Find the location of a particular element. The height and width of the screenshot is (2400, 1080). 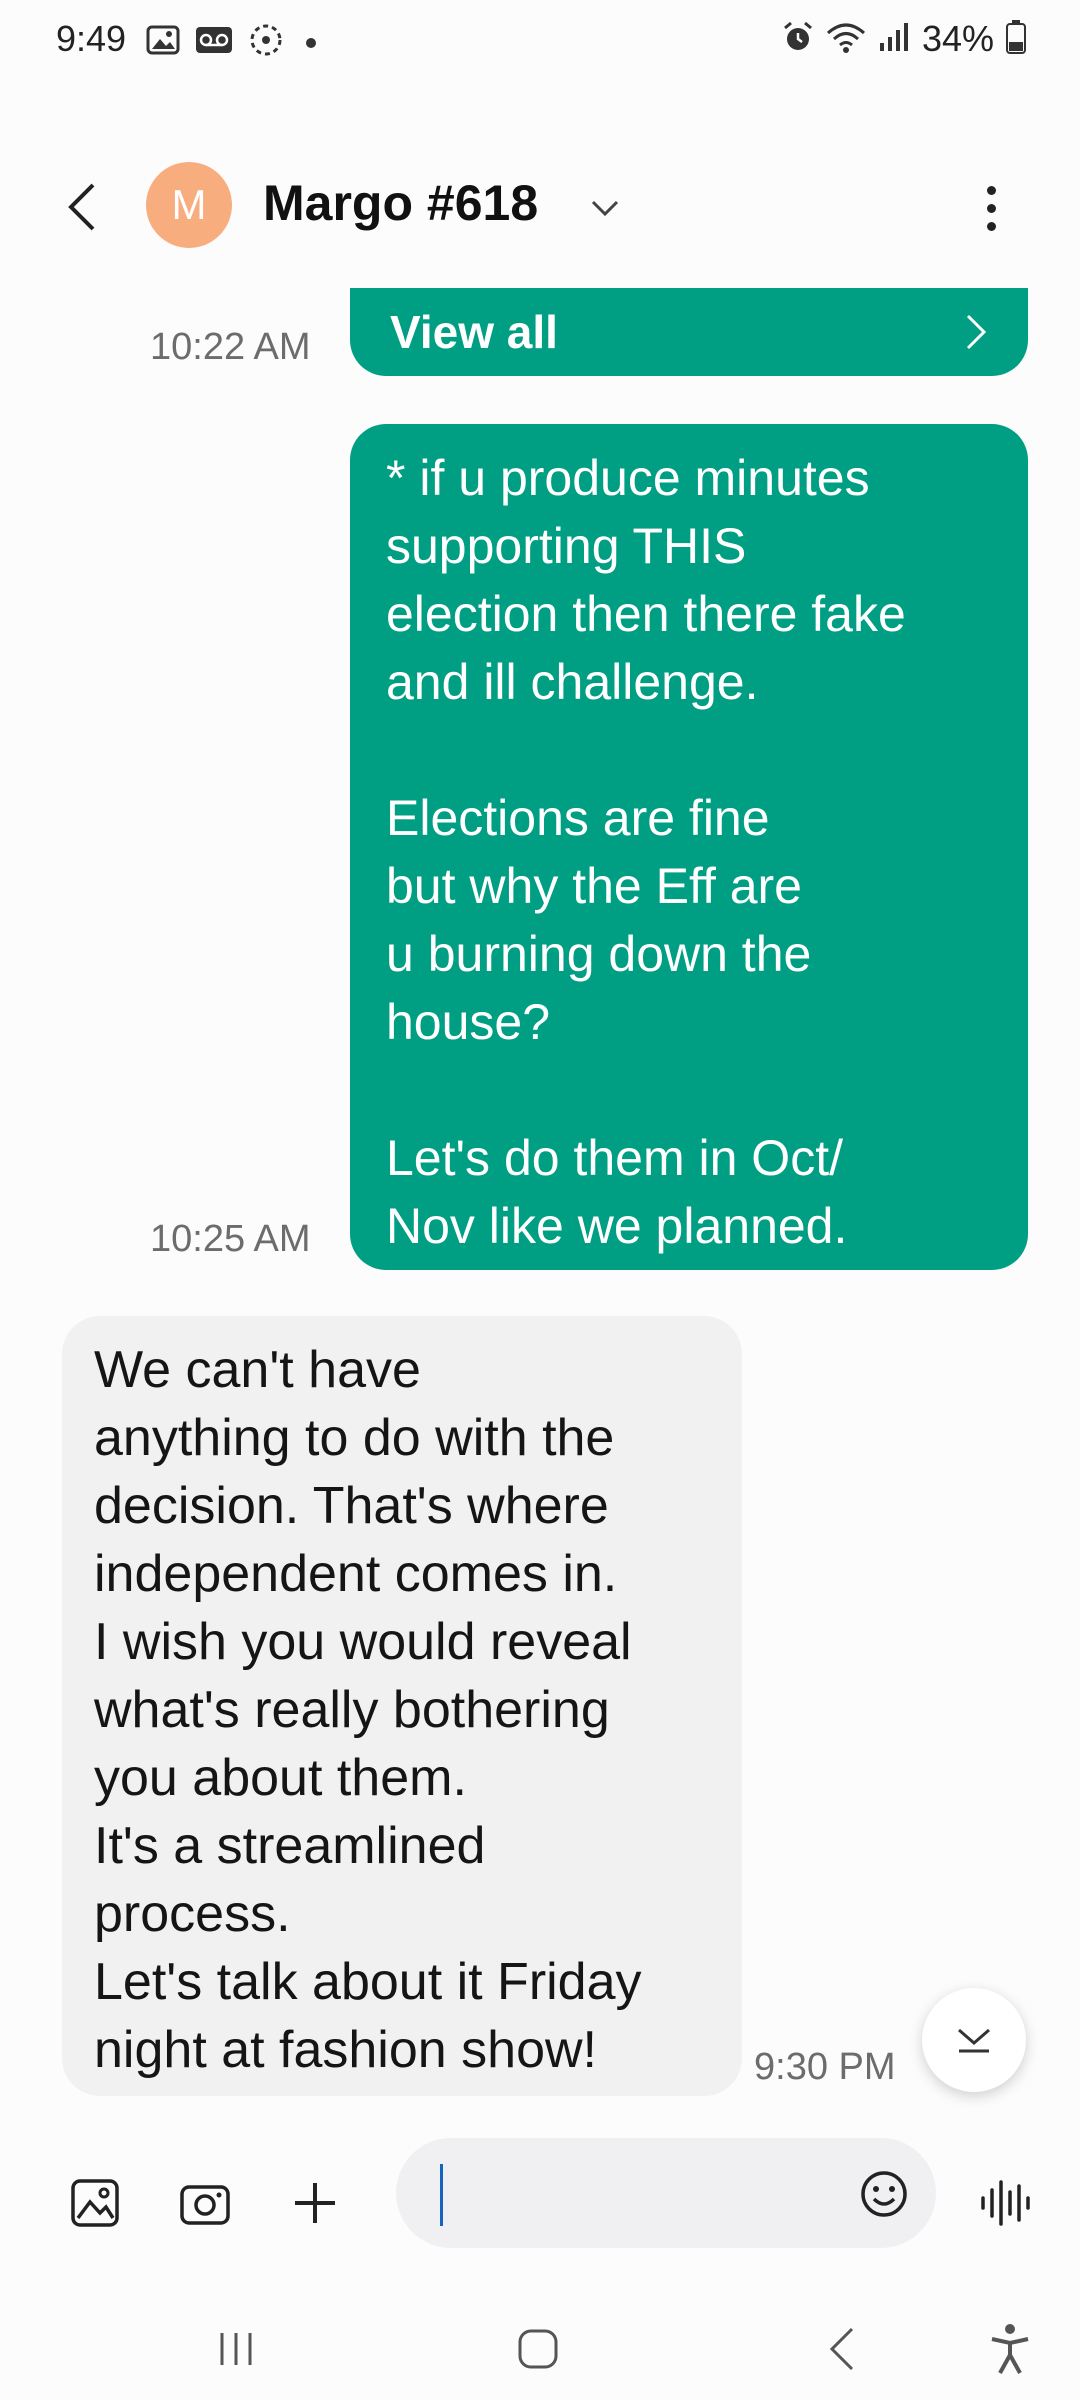

camera-icon is located at coordinates (205, 2203).